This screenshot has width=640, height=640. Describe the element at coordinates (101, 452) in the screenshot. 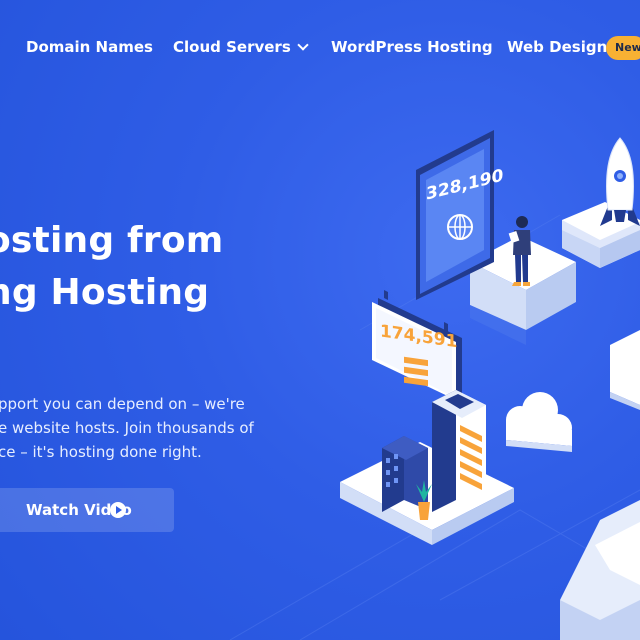

I see `hero-body-line-3: ce – it's hosting done right.` at that location.